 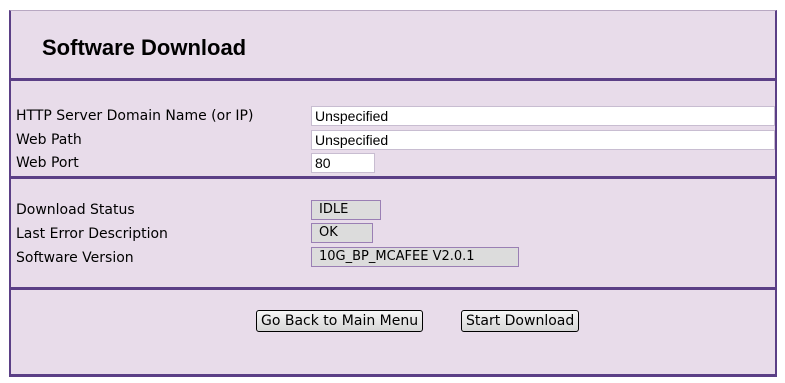 What do you see at coordinates (543, 116) in the screenshot?
I see `domain-input` at bounding box center [543, 116].